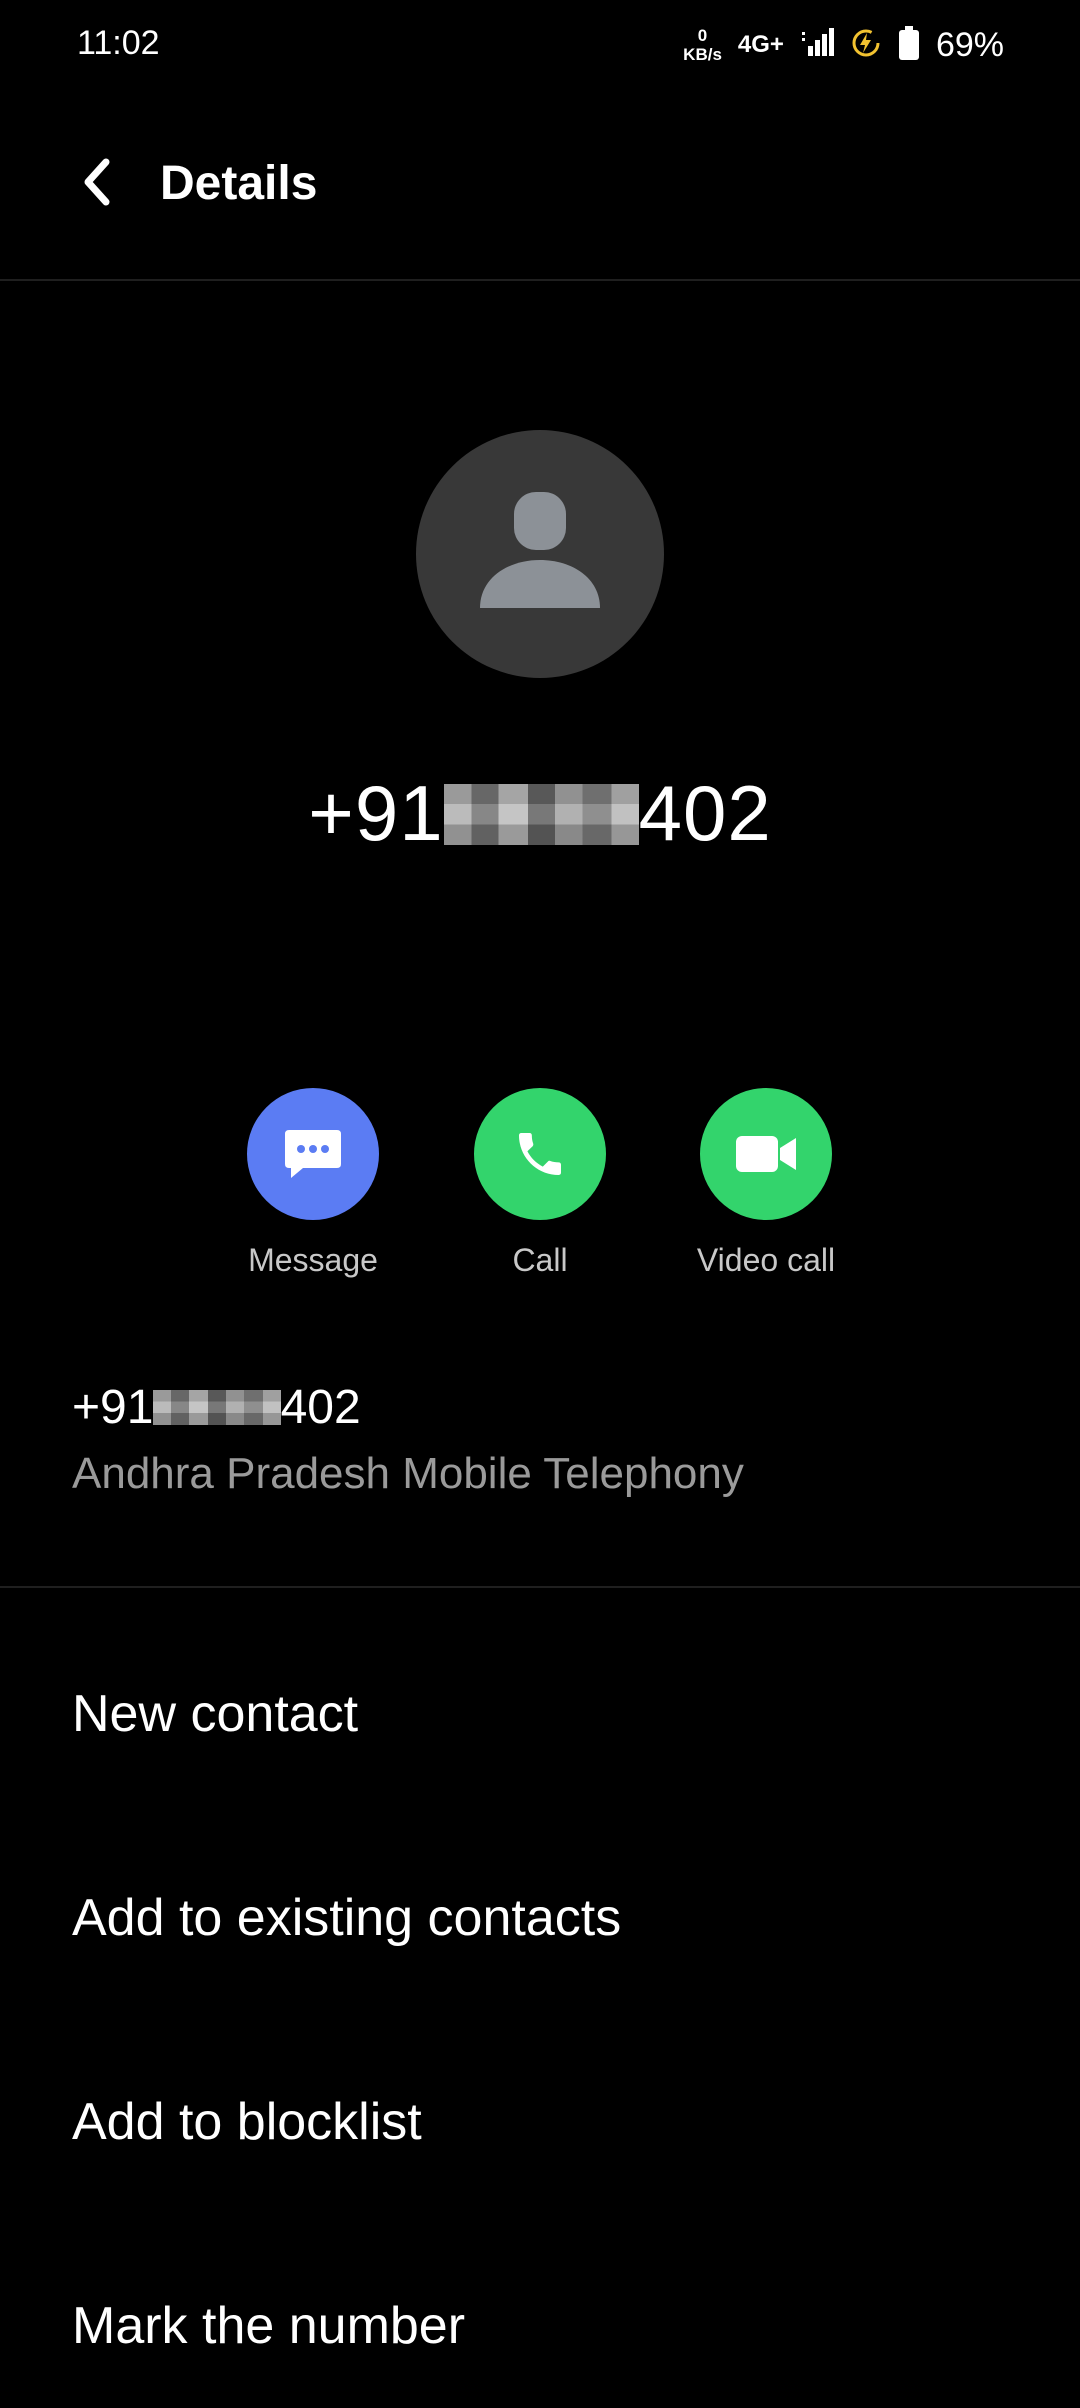 The height and width of the screenshot is (2408, 1080). I want to click on video-icon, so click(766, 1154).